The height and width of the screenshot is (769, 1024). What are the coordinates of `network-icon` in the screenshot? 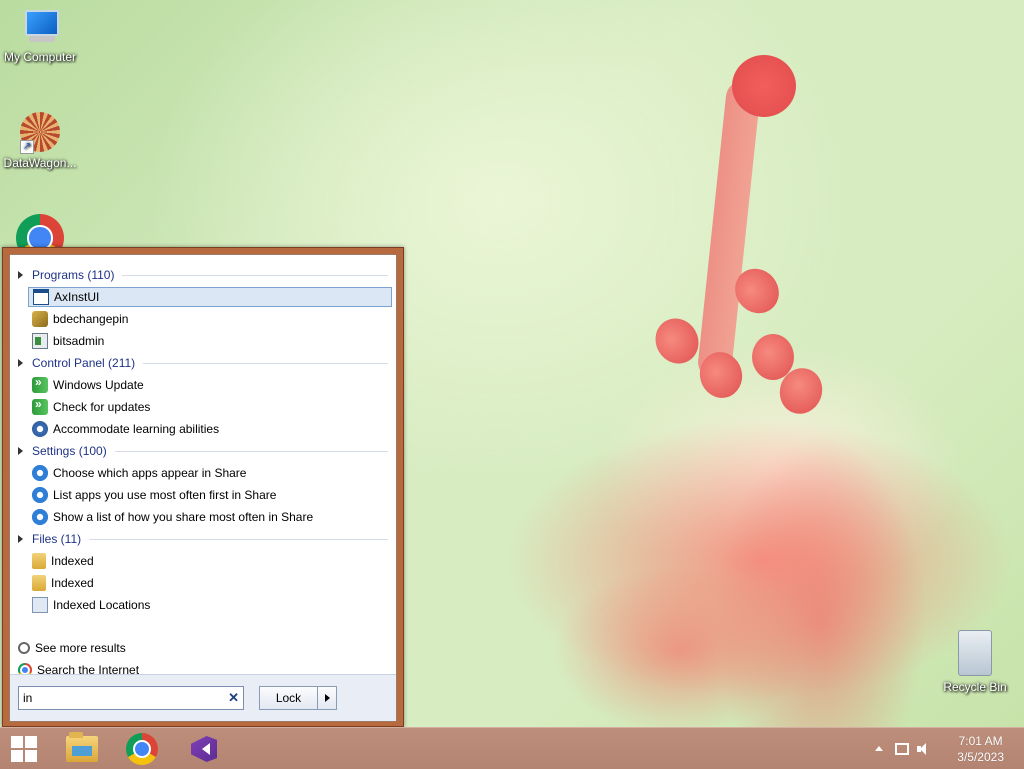 It's located at (902, 748).